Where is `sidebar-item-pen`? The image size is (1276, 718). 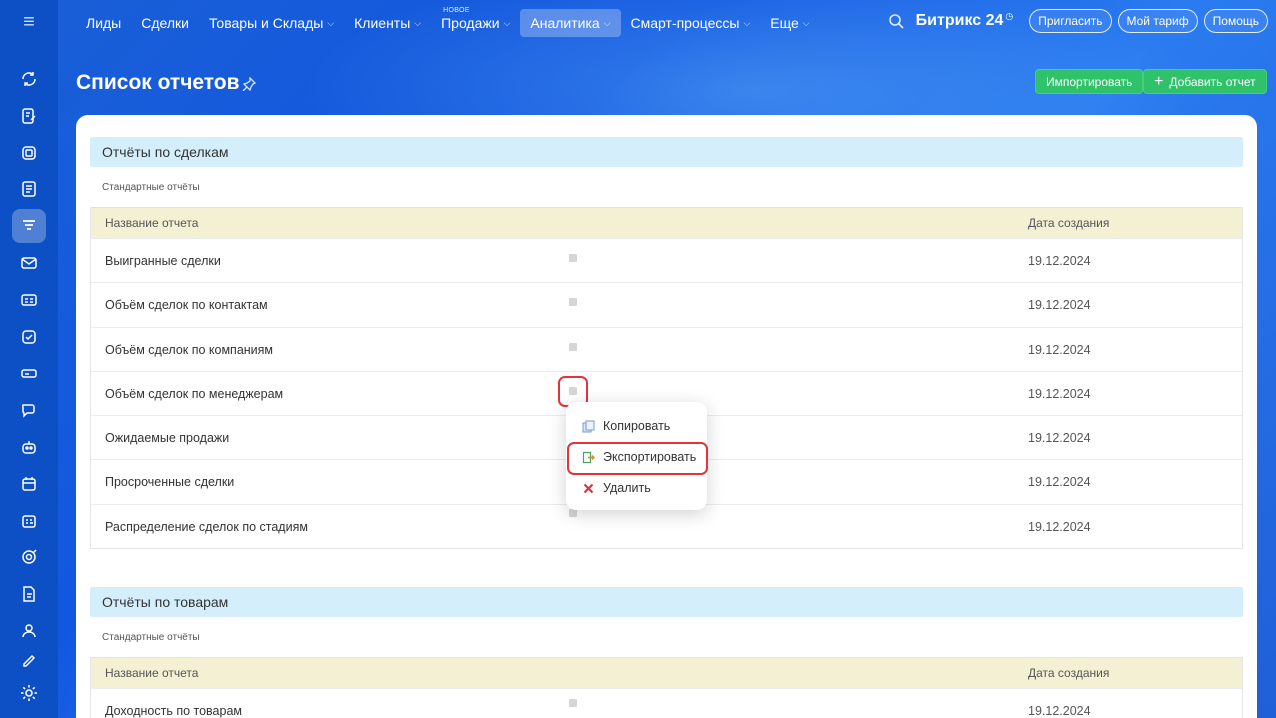 sidebar-item-pen is located at coordinates (29, 659).